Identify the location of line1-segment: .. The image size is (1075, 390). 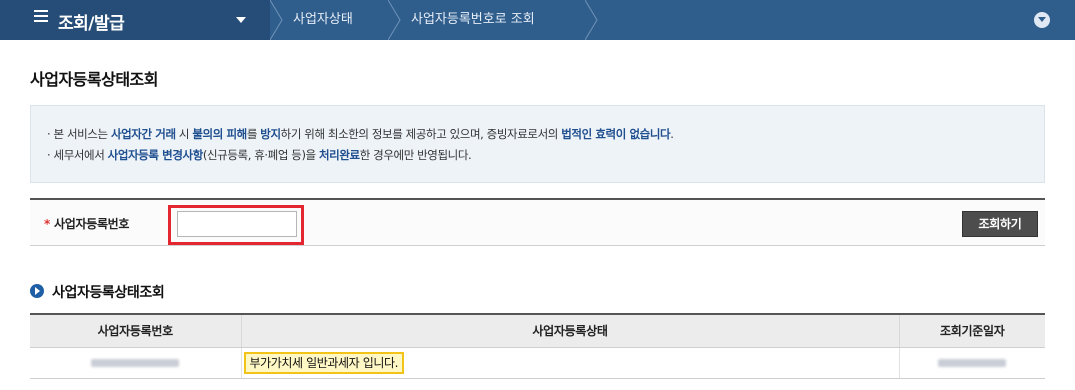
(672, 134).